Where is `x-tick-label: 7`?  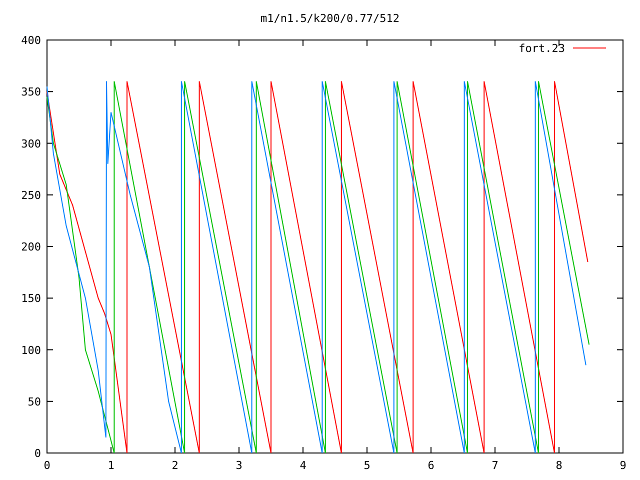
x-tick-label: 7 is located at coordinates (495, 465).